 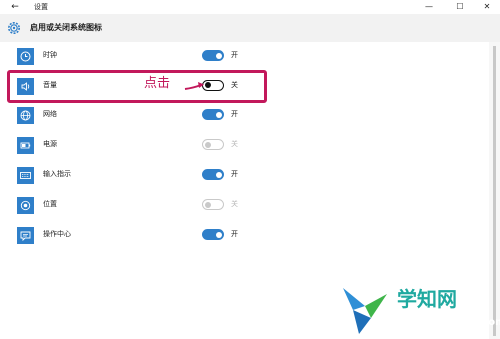 What do you see at coordinates (446, 322) in the screenshot?
I see `watermark-url: www.jmqz1000.com` at bounding box center [446, 322].